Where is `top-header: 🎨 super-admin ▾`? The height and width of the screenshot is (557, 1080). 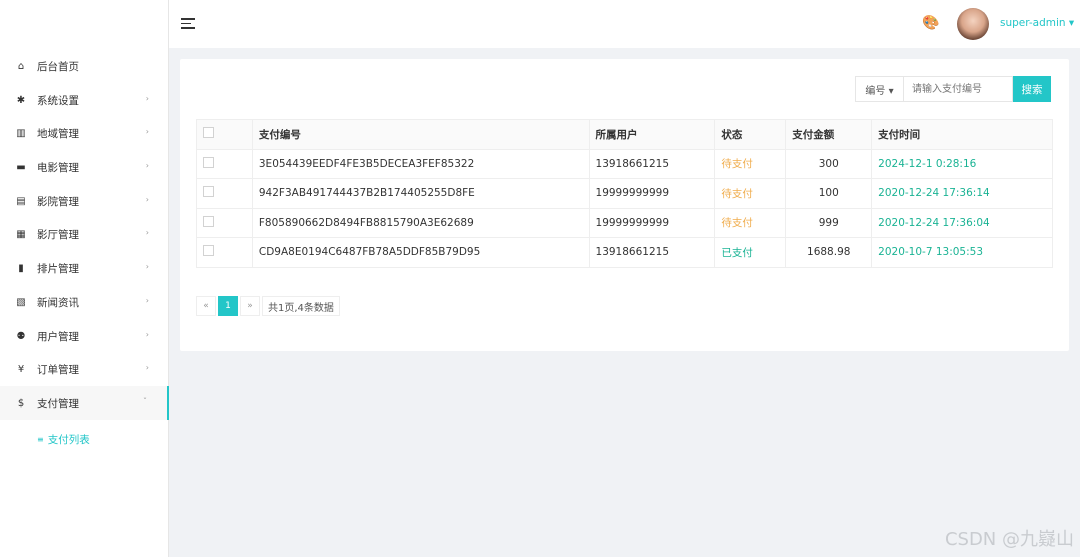
top-header: 🎨 super-admin ▾ is located at coordinates (624, 24).